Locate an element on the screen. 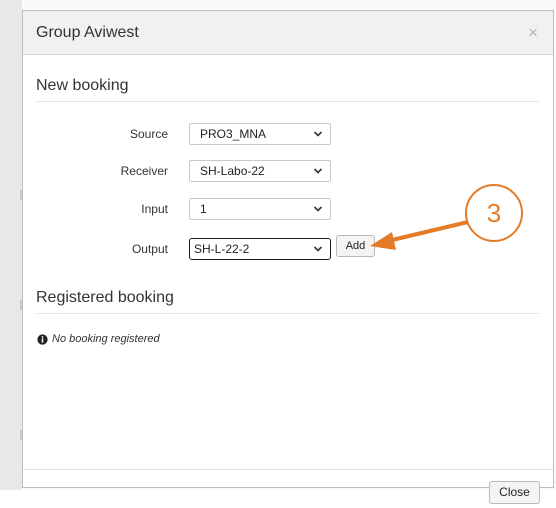 This screenshot has height=508, width=556. output-label: Output is located at coordinates (149, 249).